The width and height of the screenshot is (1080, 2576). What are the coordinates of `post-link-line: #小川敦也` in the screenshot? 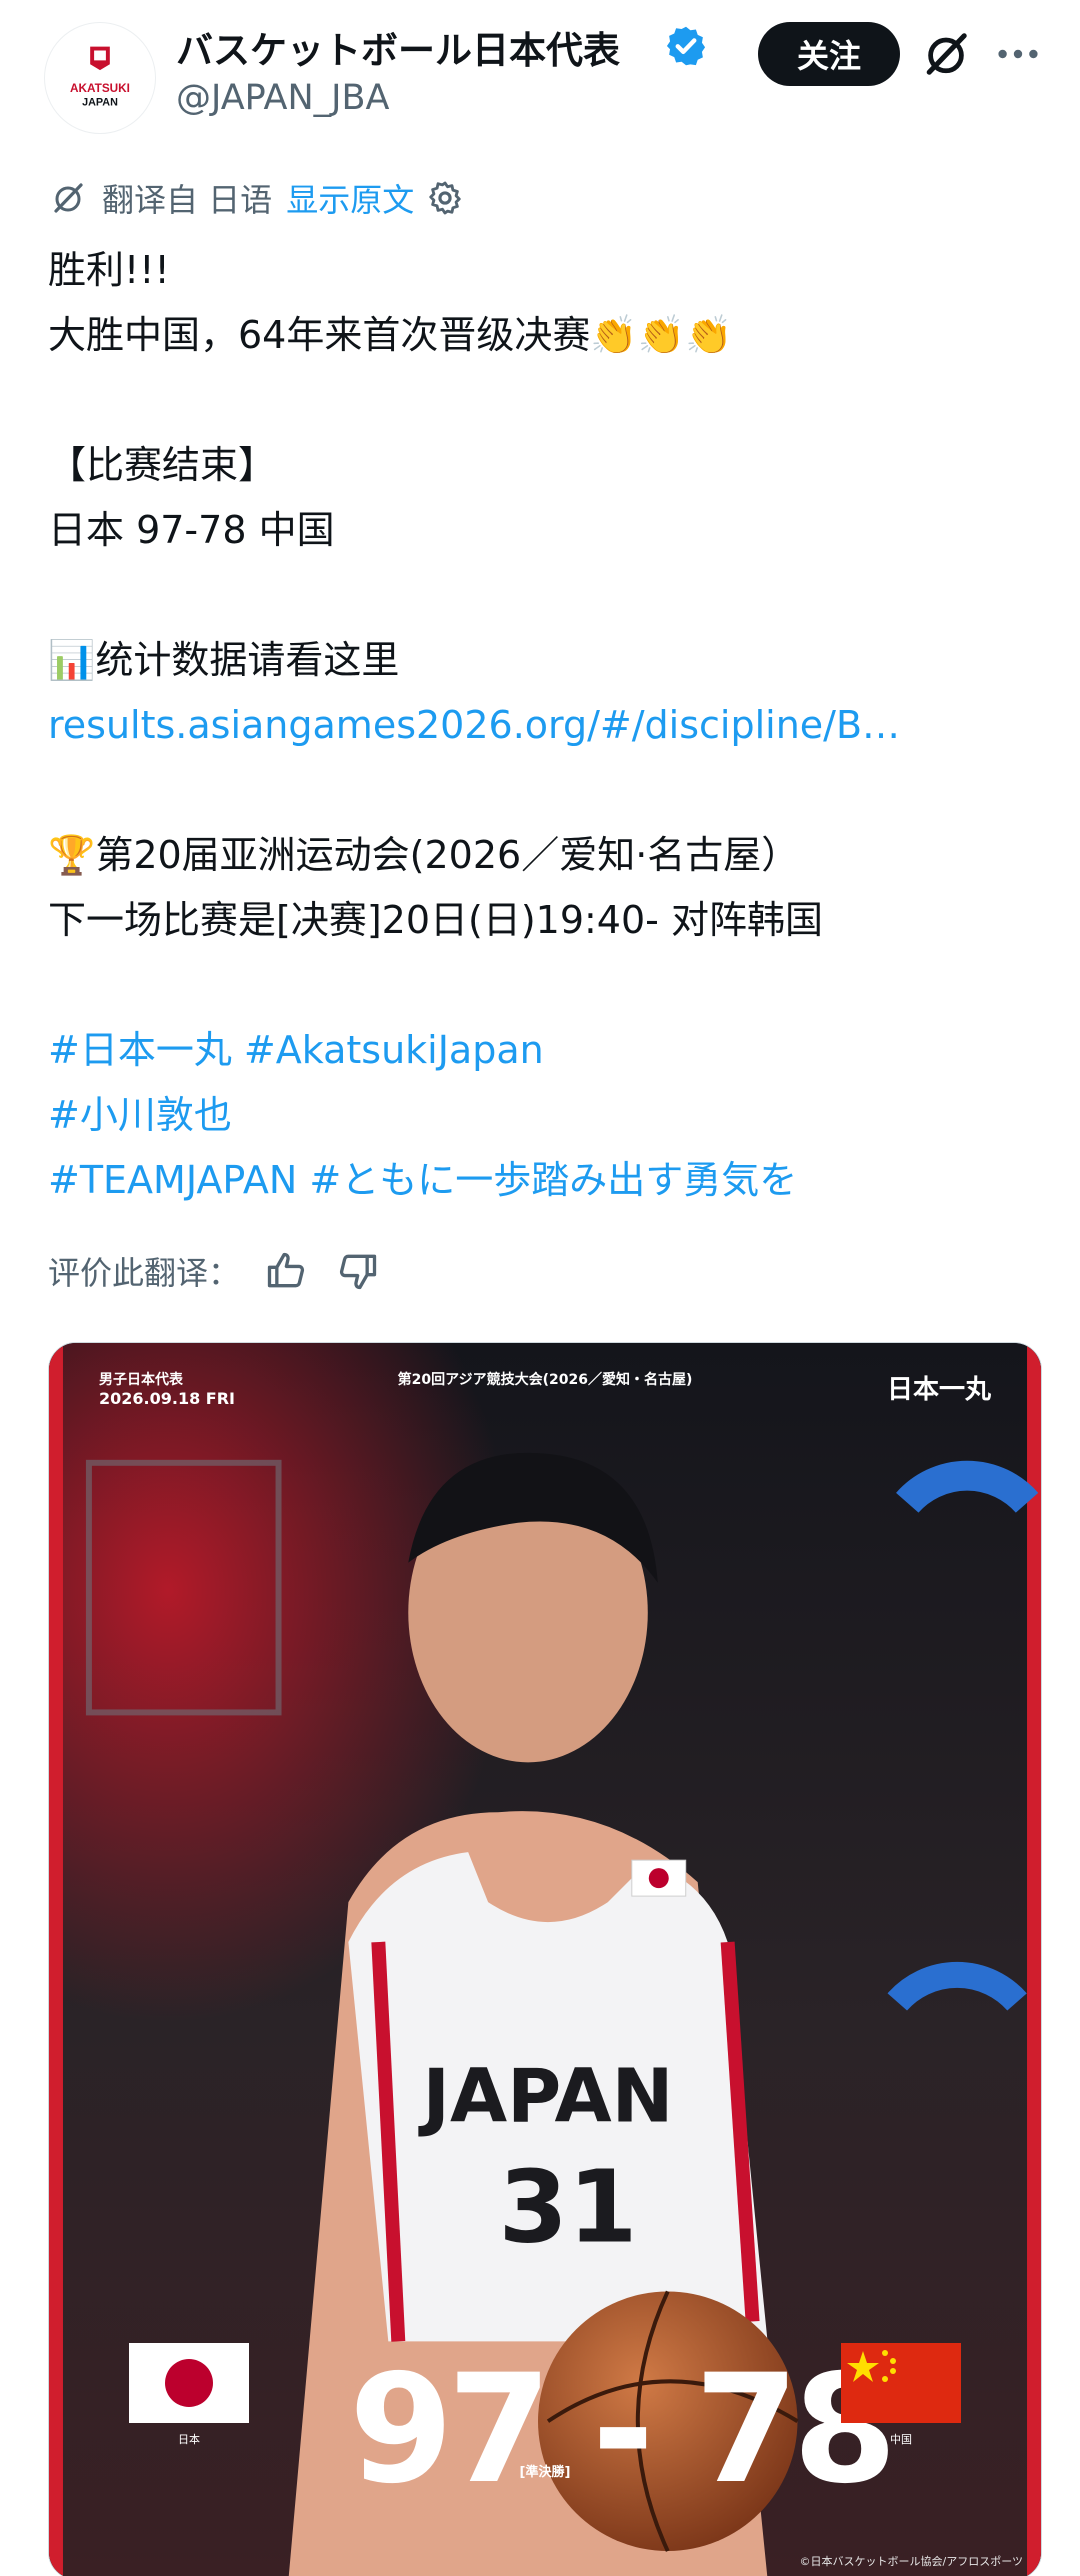 It's located at (548, 1115).